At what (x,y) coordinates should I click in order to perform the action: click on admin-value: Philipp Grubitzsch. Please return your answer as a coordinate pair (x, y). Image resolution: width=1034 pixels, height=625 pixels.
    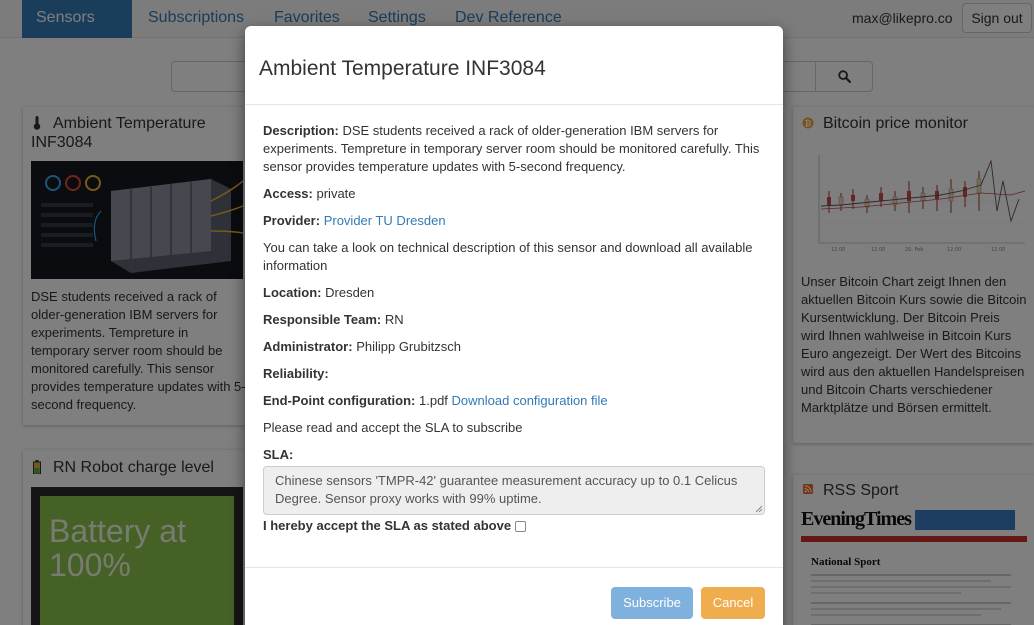
    Looking at the image, I should click on (408, 346).